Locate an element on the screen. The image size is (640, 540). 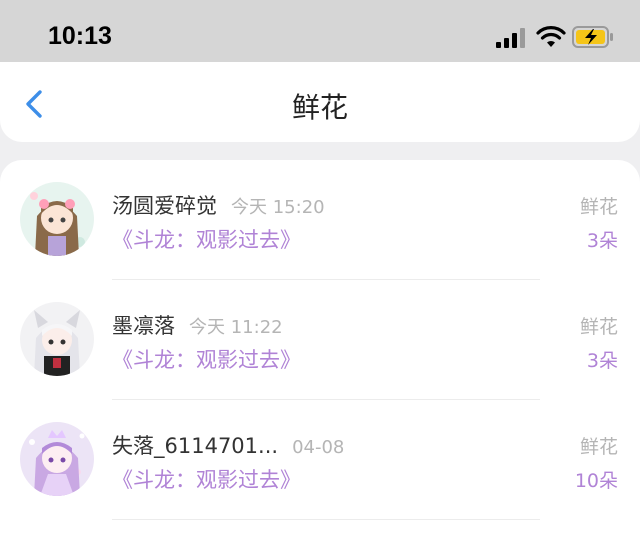
item-time: 今天 11:22 is located at coordinates (236, 327).